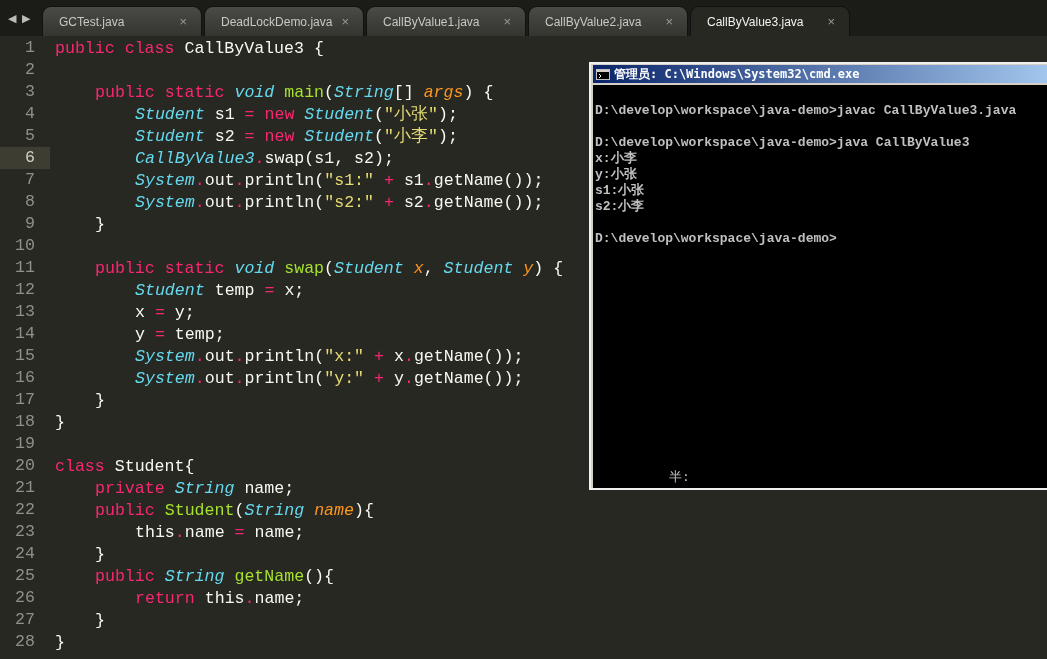 The height and width of the screenshot is (659, 1047). Describe the element at coordinates (195, 488) in the screenshot. I see `code-line: private String name;` at that location.